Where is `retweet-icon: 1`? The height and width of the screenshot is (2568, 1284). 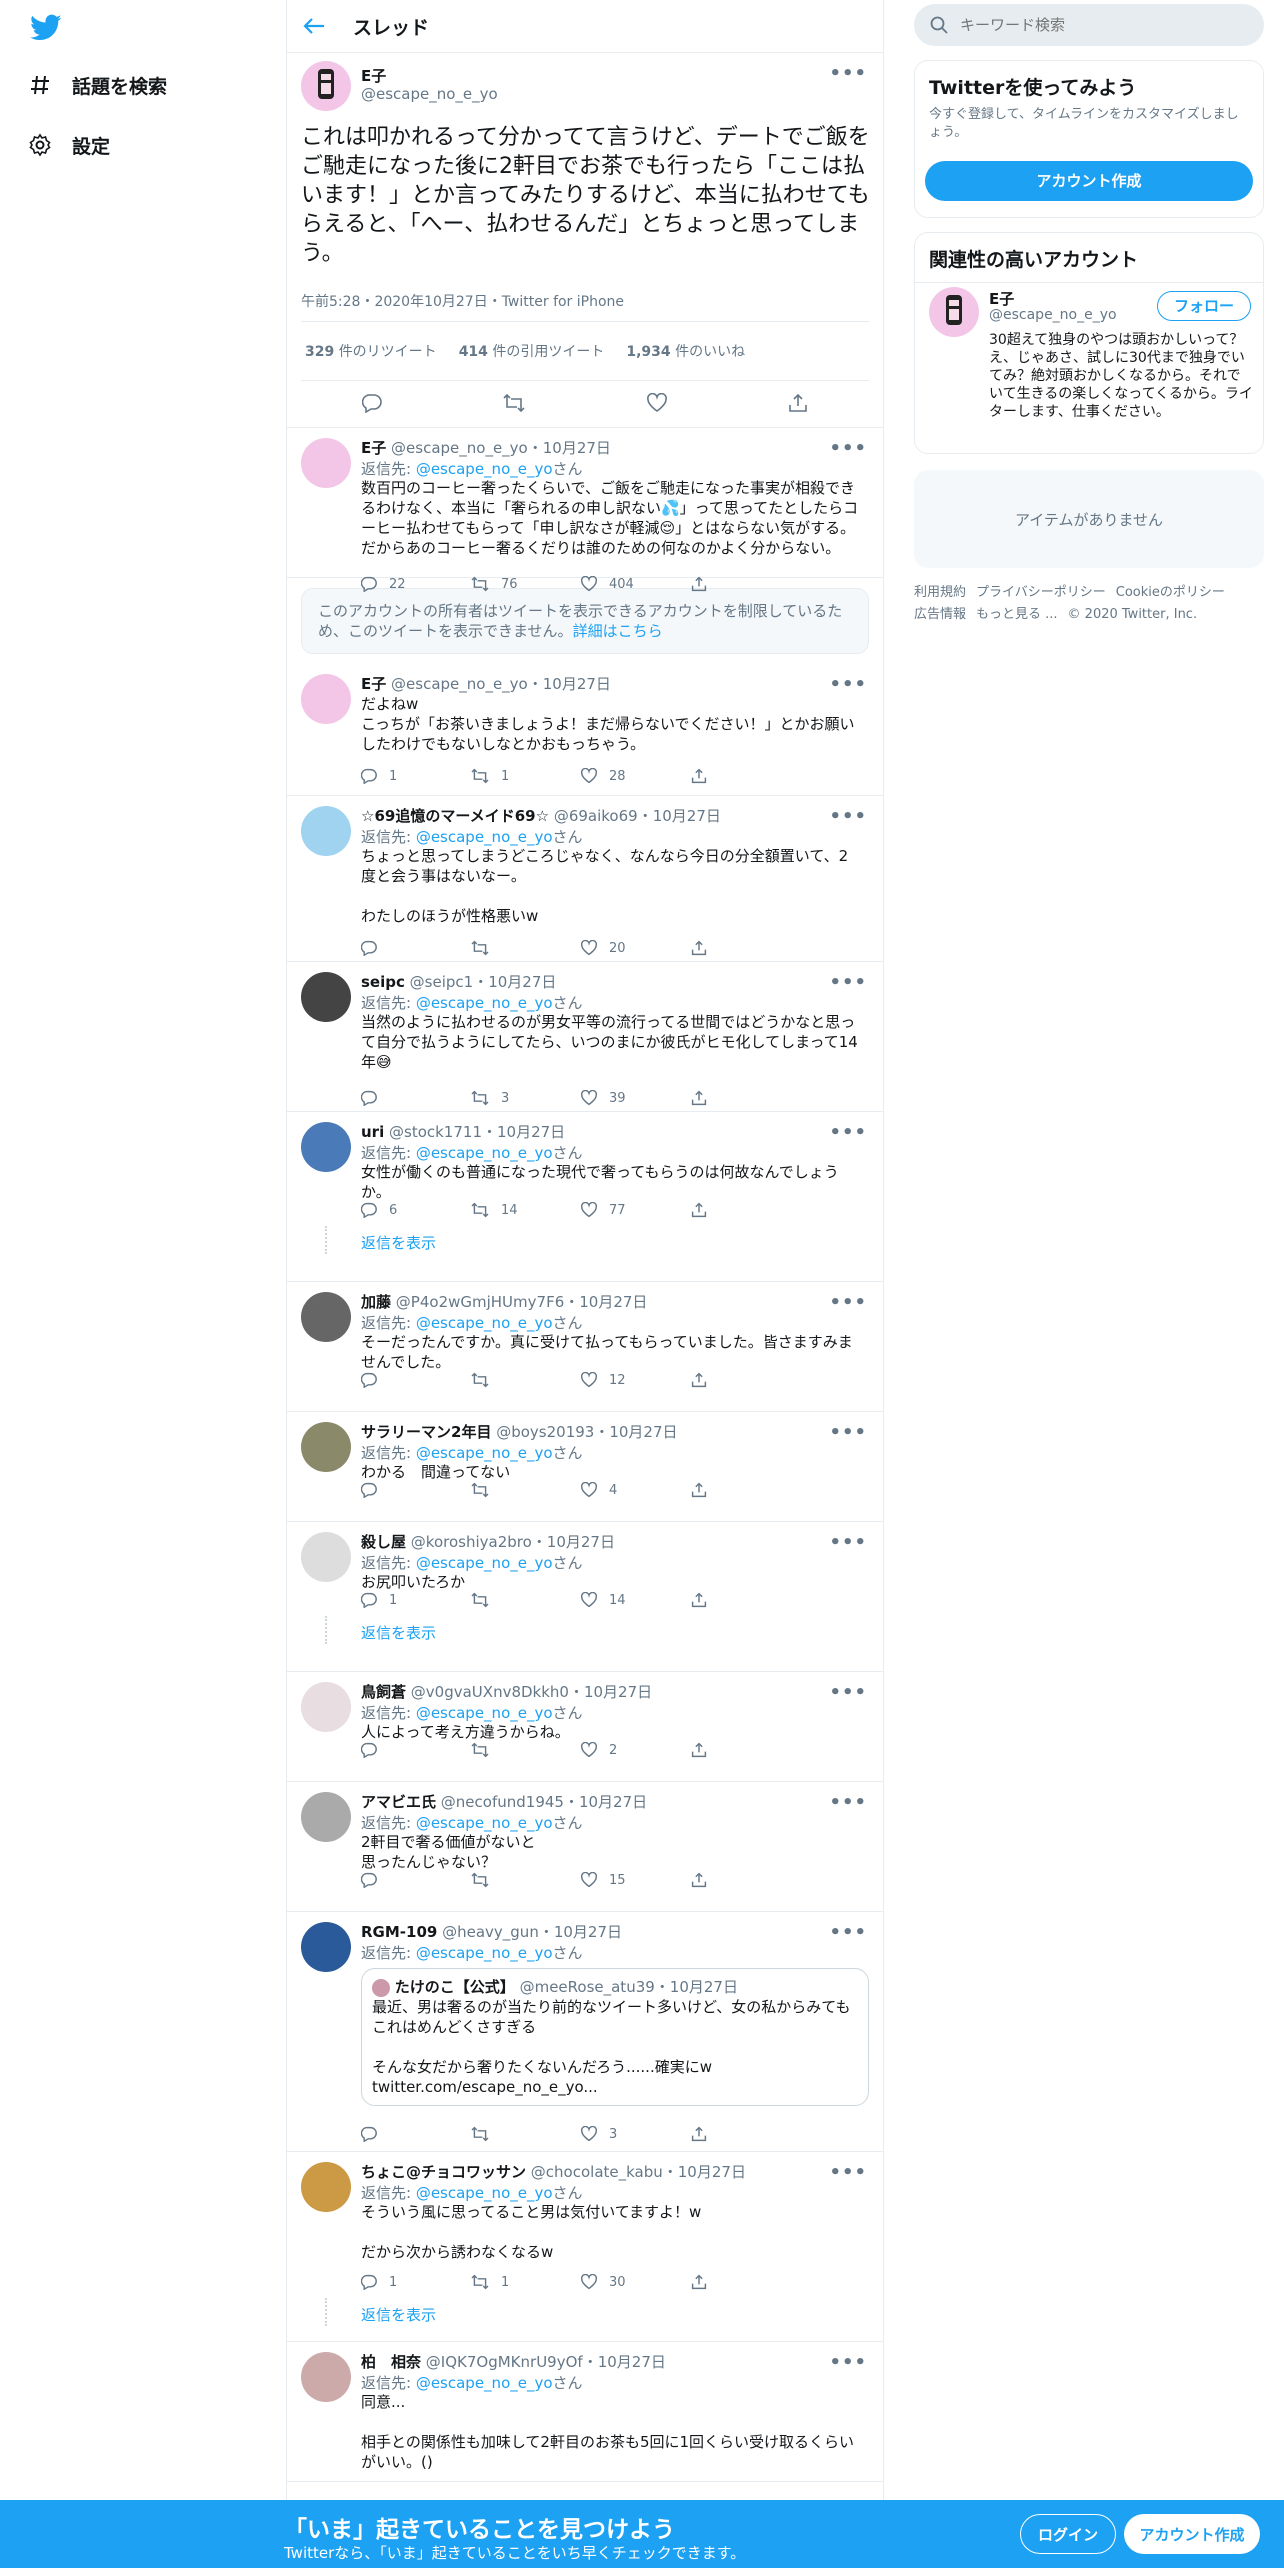
retweet-icon: 1 is located at coordinates (526, 2282).